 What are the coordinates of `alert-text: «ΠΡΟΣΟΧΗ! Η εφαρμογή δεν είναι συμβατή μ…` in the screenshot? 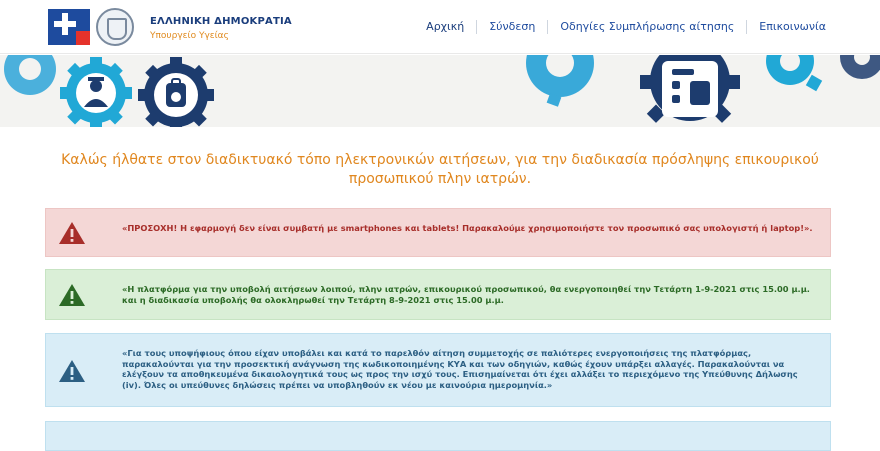 It's located at (467, 228).